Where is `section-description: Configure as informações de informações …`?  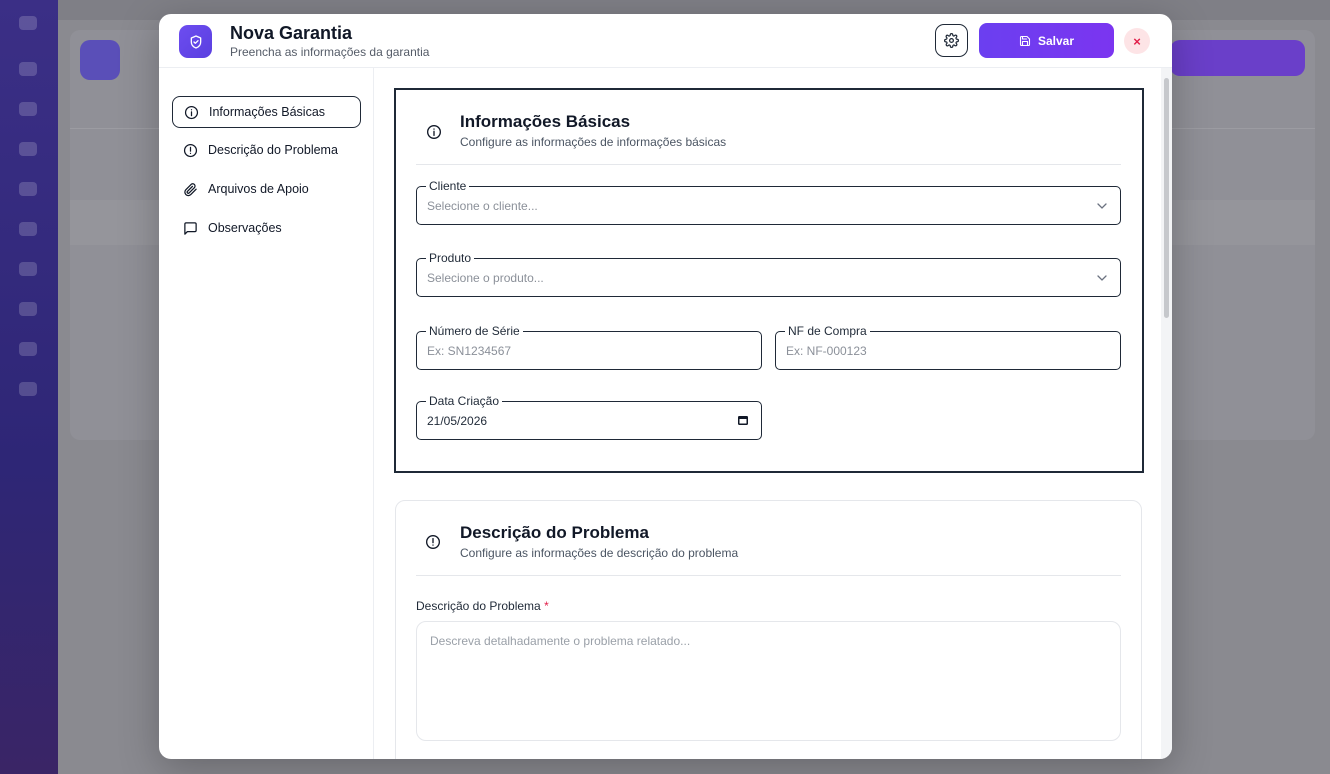 section-description: Configure as informações de informações … is located at coordinates (593, 142).